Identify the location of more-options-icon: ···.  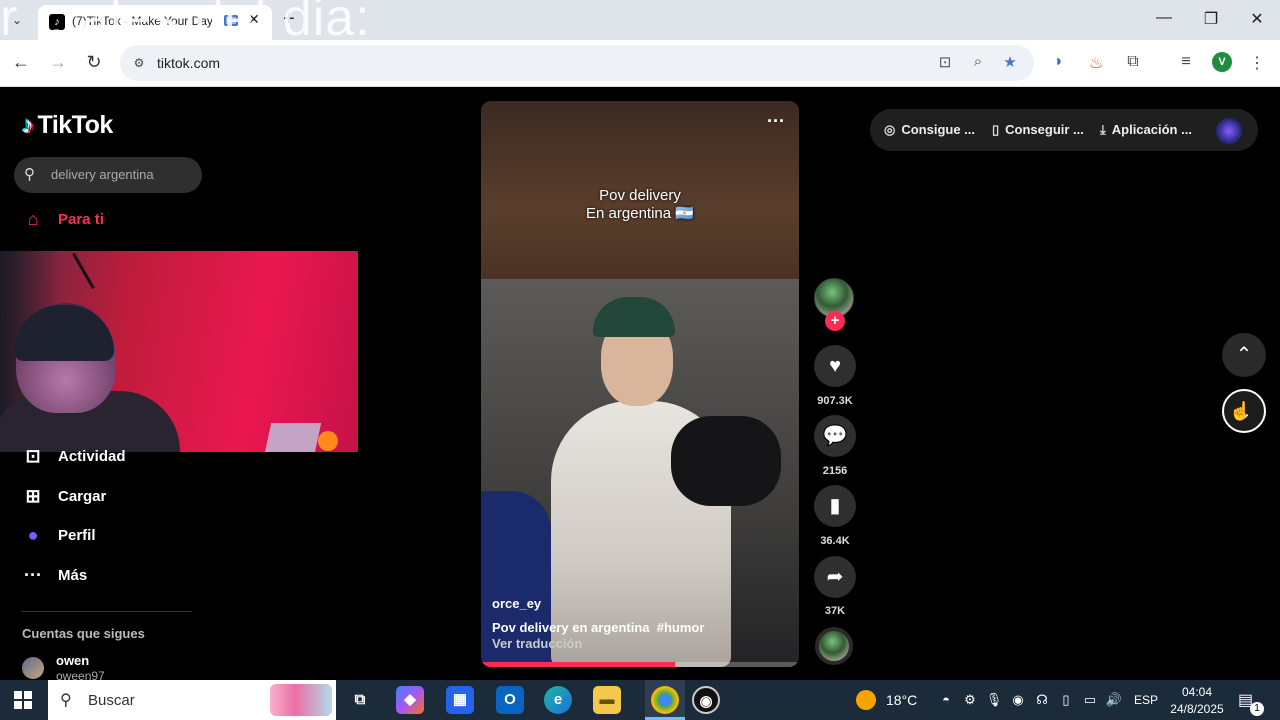
(776, 121).